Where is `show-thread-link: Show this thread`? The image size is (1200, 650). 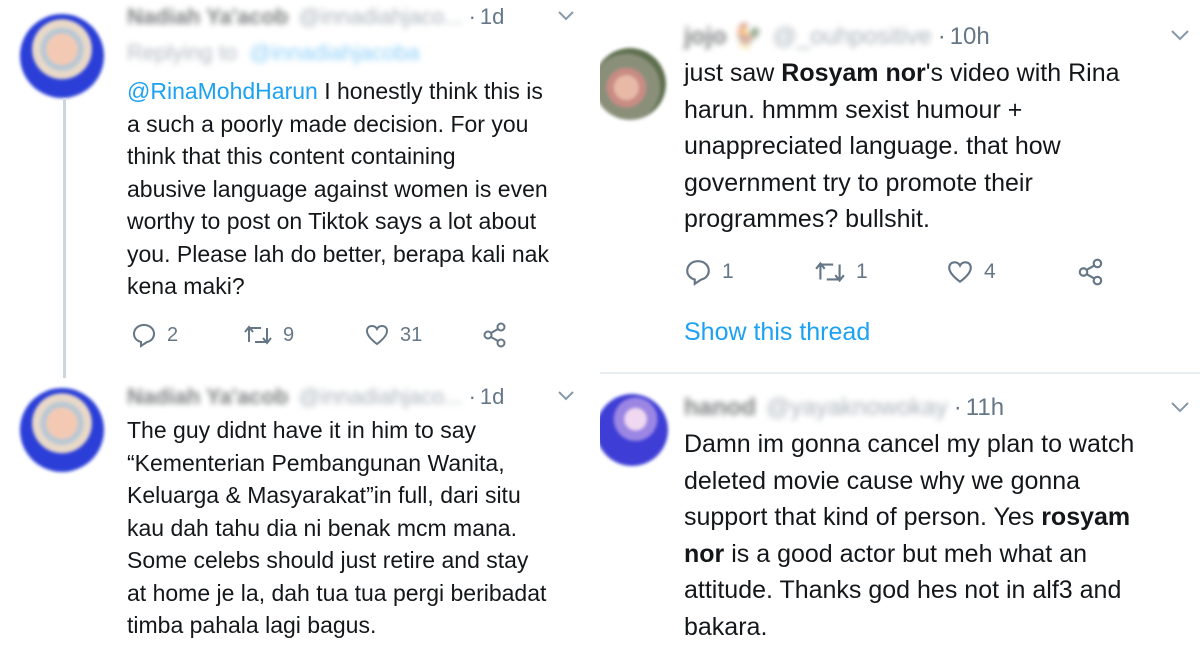
show-thread-link: Show this thread is located at coordinates (777, 332).